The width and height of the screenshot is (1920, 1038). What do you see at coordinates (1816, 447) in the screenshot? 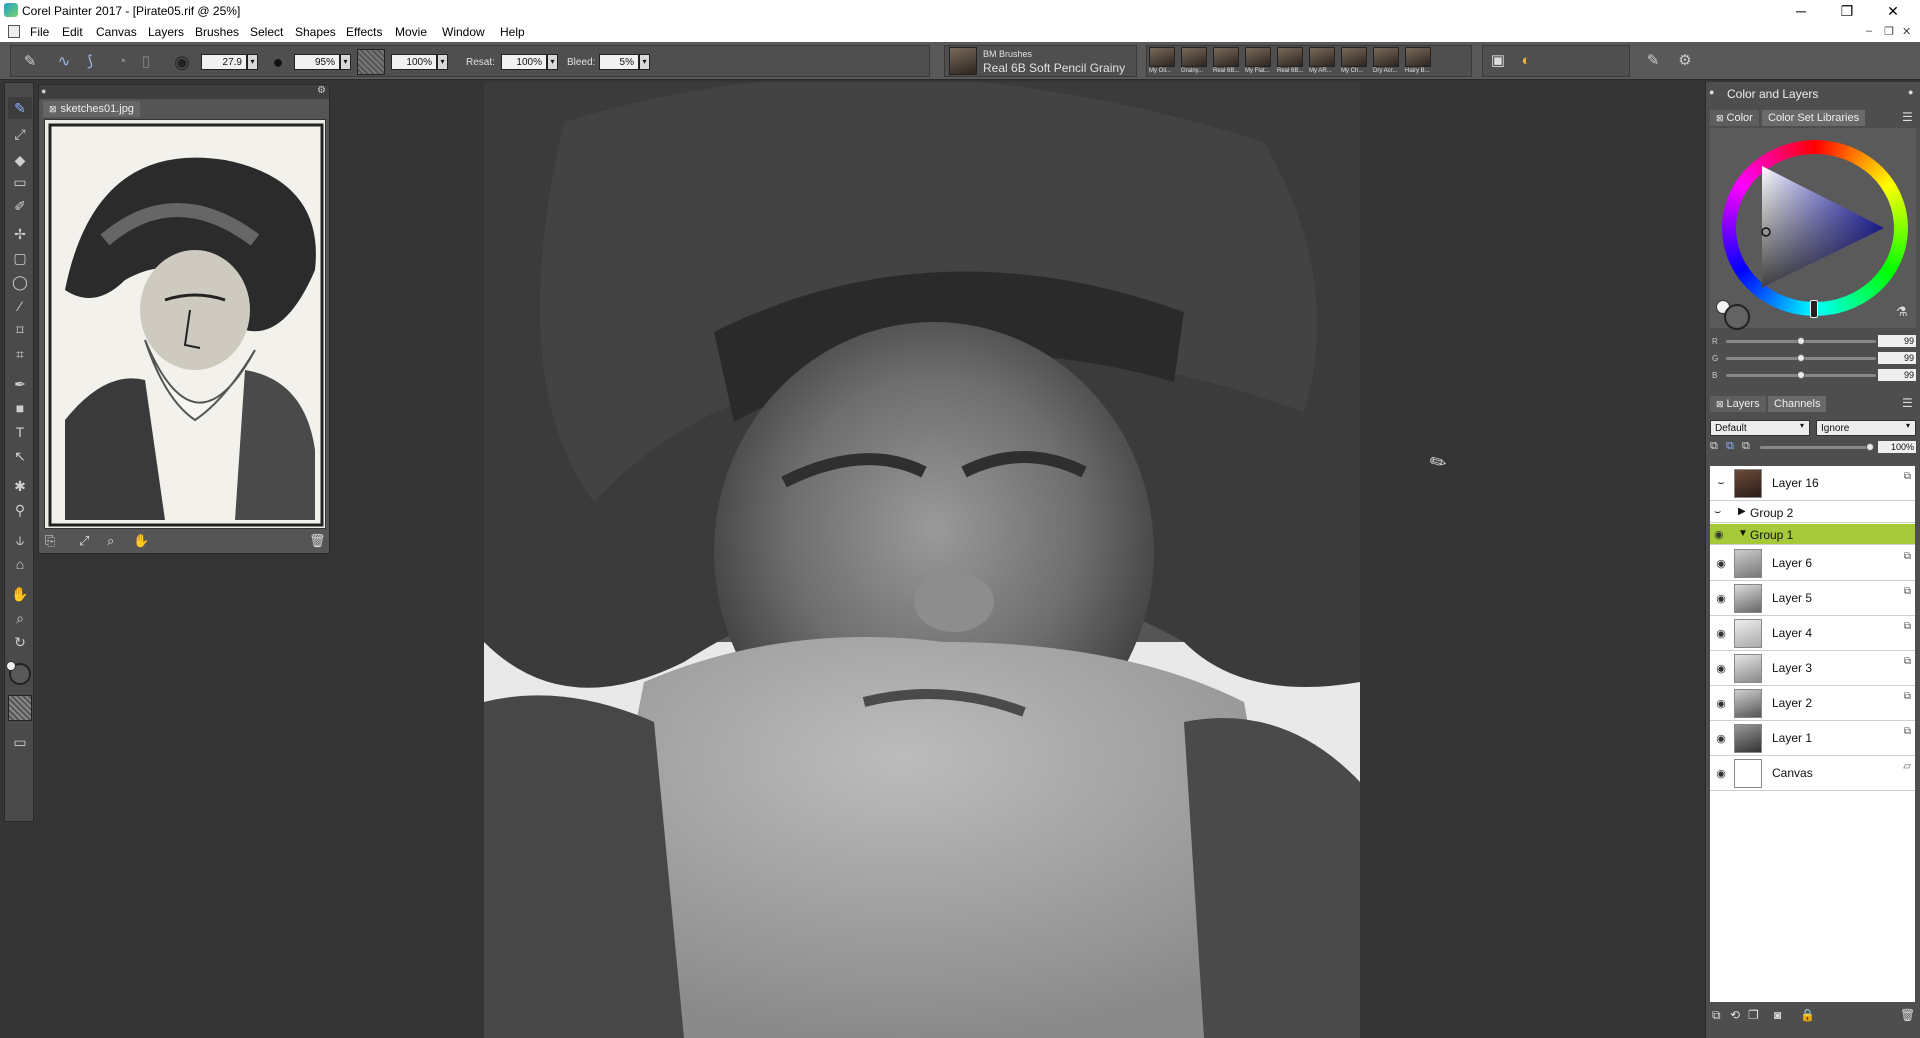
I see `layer-opacity-slider` at bounding box center [1816, 447].